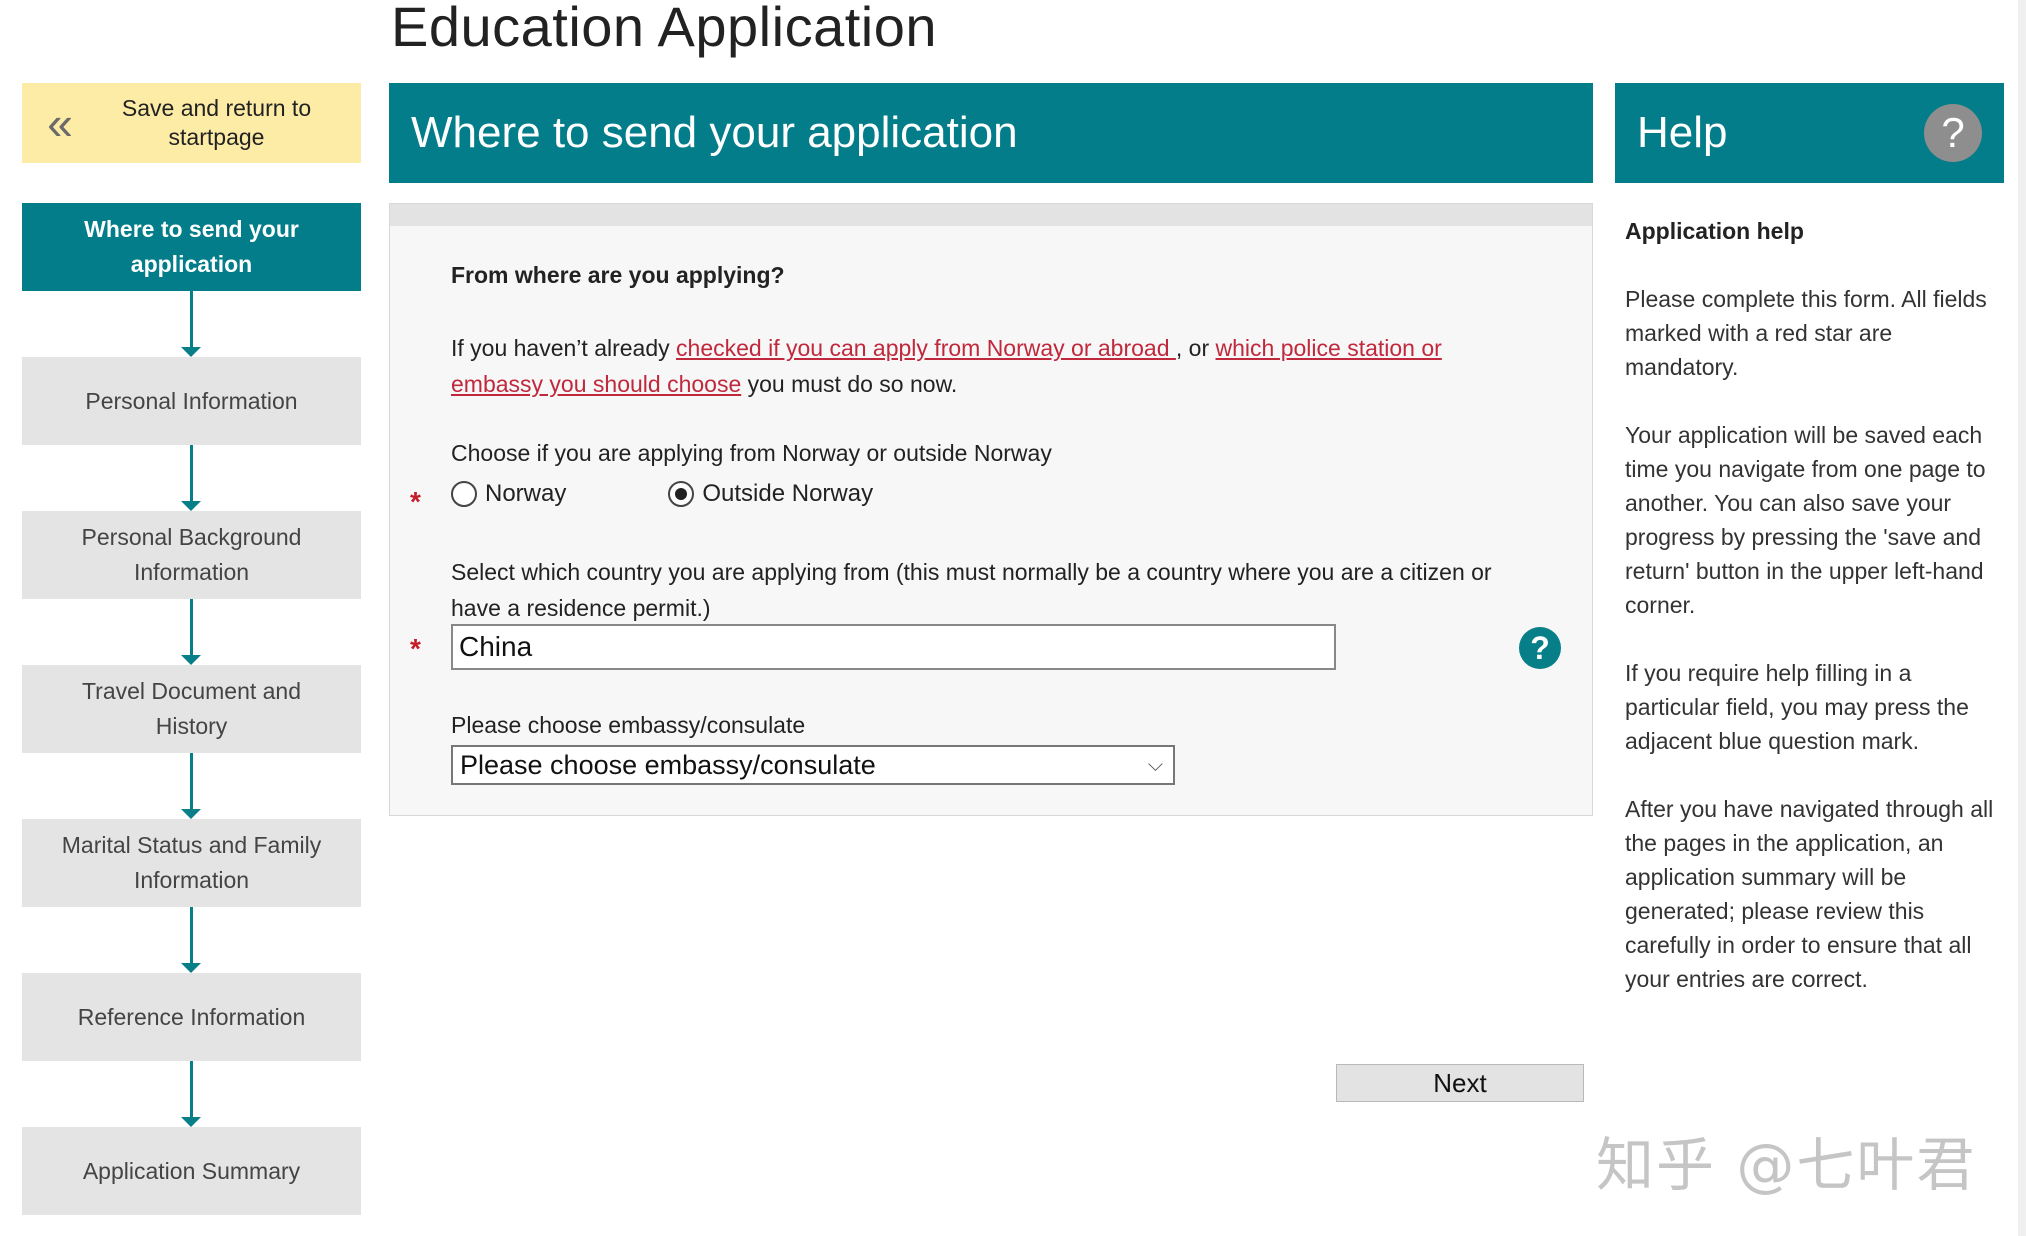  I want to click on next-button: Next, so click(1460, 1083).